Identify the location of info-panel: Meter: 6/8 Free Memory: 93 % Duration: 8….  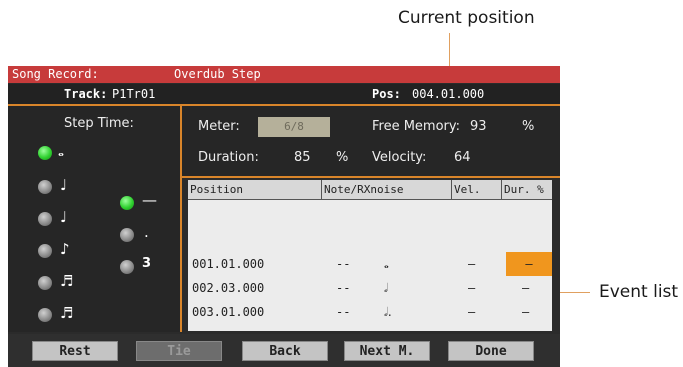
(371, 142).